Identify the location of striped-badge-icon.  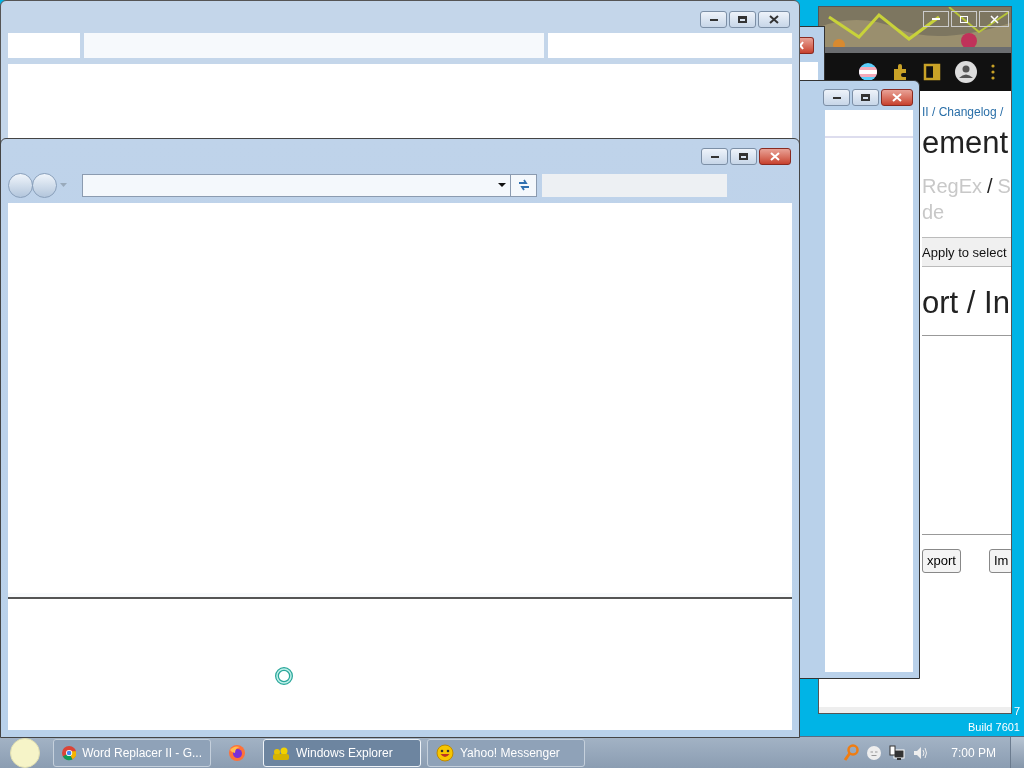
(868, 72).